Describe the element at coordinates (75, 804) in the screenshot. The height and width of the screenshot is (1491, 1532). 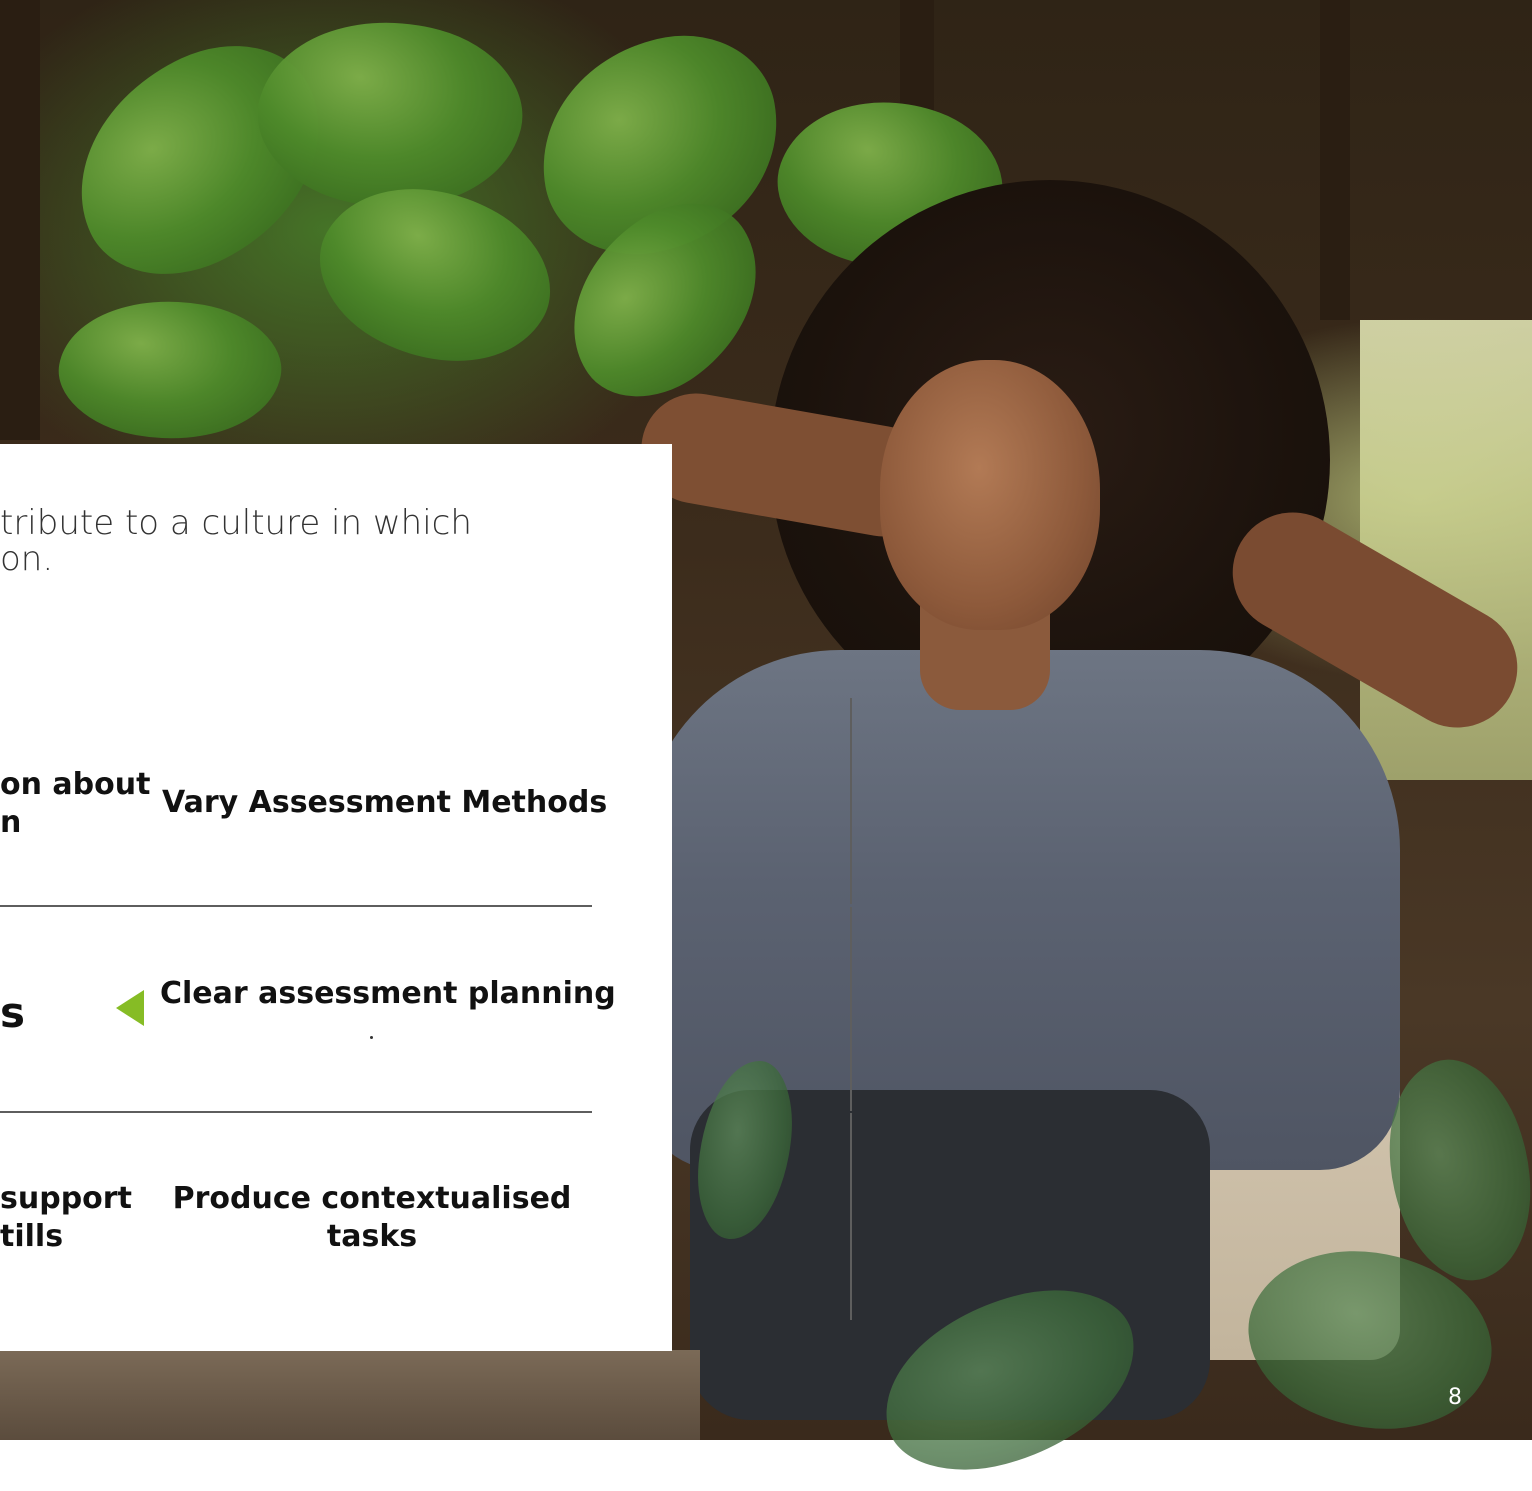
I see `grid-cell-row1-left: on about n` at that location.